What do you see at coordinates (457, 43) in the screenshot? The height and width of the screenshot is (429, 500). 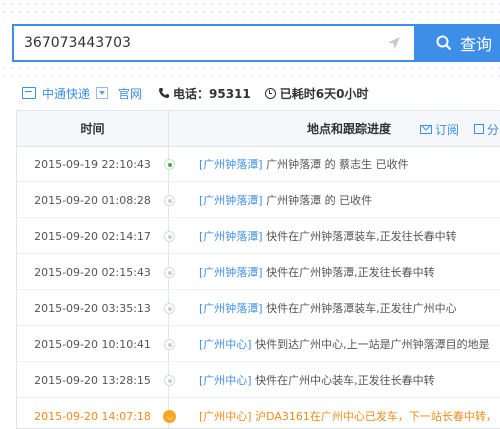 I see `search-button: 查询` at bounding box center [457, 43].